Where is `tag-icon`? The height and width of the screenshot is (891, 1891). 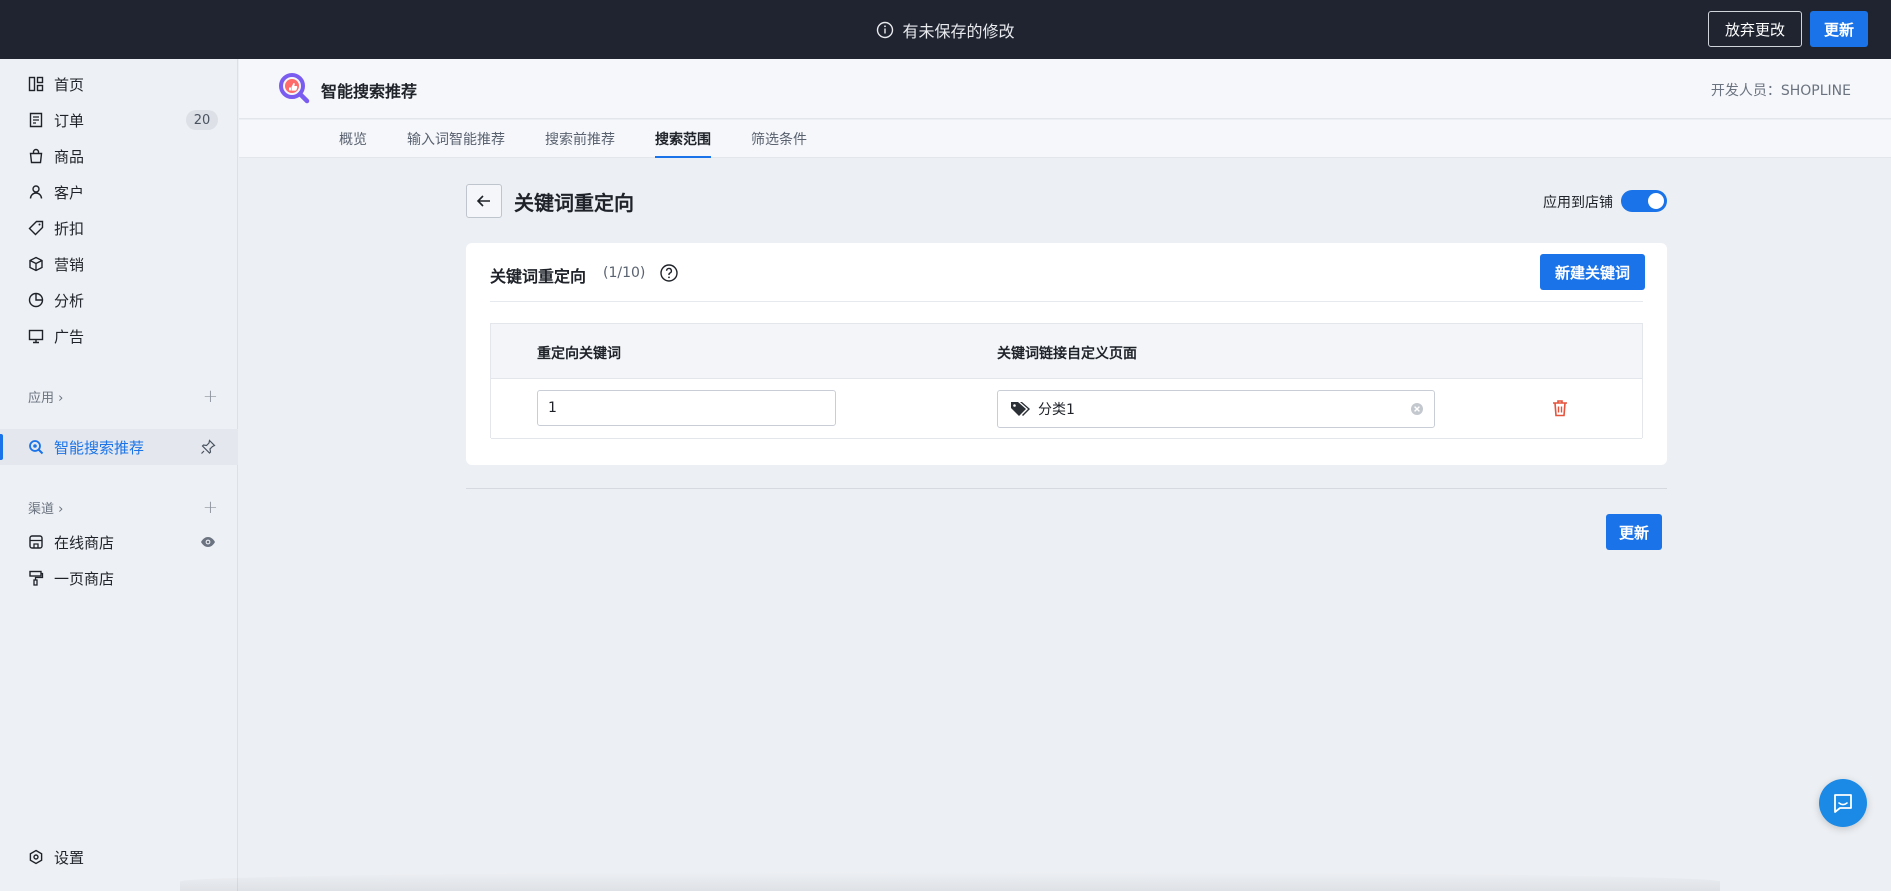 tag-icon is located at coordinates (36, 228).